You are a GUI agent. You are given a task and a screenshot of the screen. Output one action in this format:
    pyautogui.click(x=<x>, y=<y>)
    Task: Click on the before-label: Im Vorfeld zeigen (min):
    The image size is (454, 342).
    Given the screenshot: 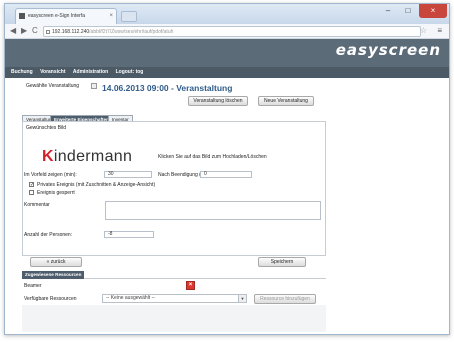 What is the action you would take?
    pyautogui.click(x=50, y=175)
    